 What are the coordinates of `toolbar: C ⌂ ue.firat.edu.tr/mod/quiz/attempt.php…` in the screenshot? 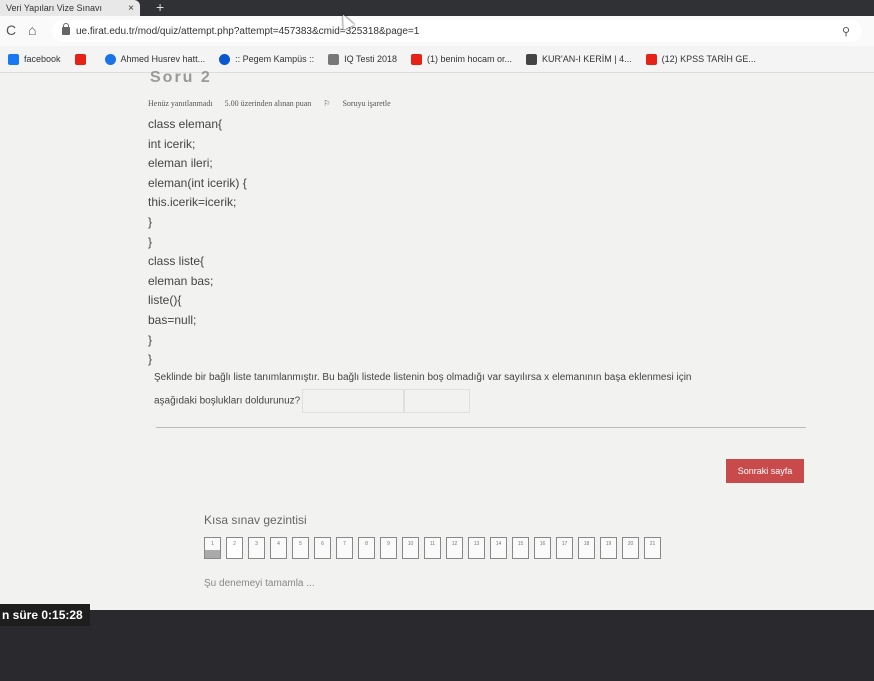 It's located at (437, 31).